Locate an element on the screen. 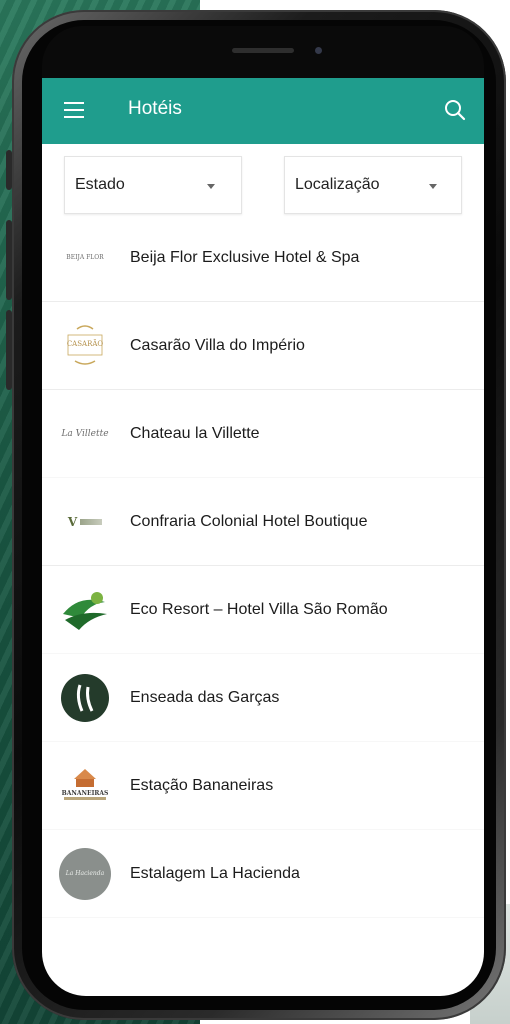 The image size is (510, 1024). list-item: V Confraria Colonial Hotel Boutique is located at coordinates (263, 522).